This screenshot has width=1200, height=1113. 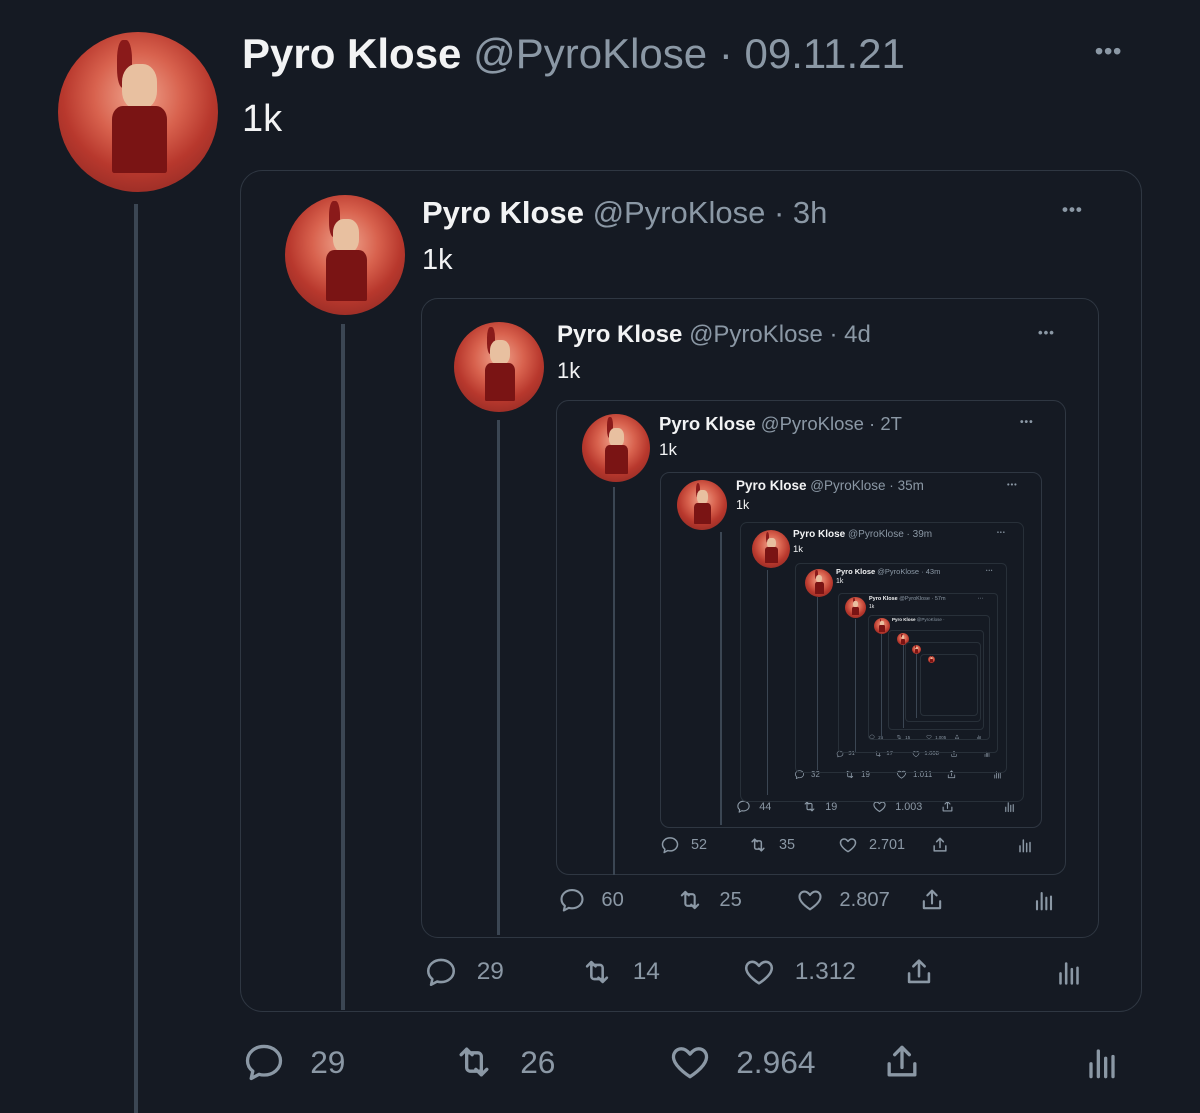 I want to click on tweet-header: Pyro Klose @PyroKlose · 09.11.21, so click(x=573, y=54).